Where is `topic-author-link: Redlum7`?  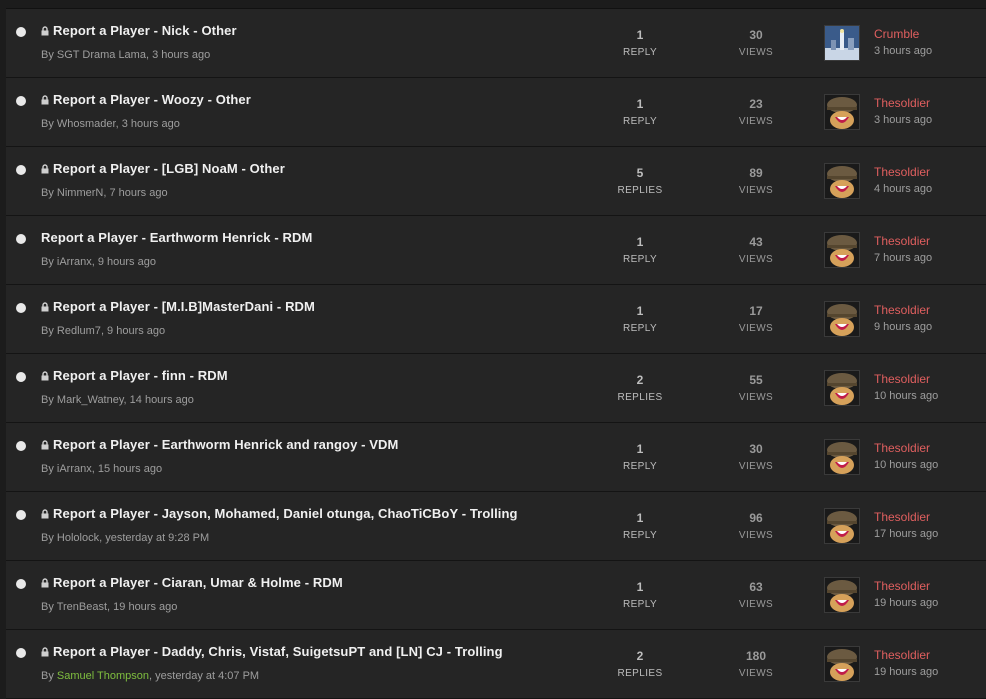
topic-author-link: Redlum7 is located at coordinates (79, 331).